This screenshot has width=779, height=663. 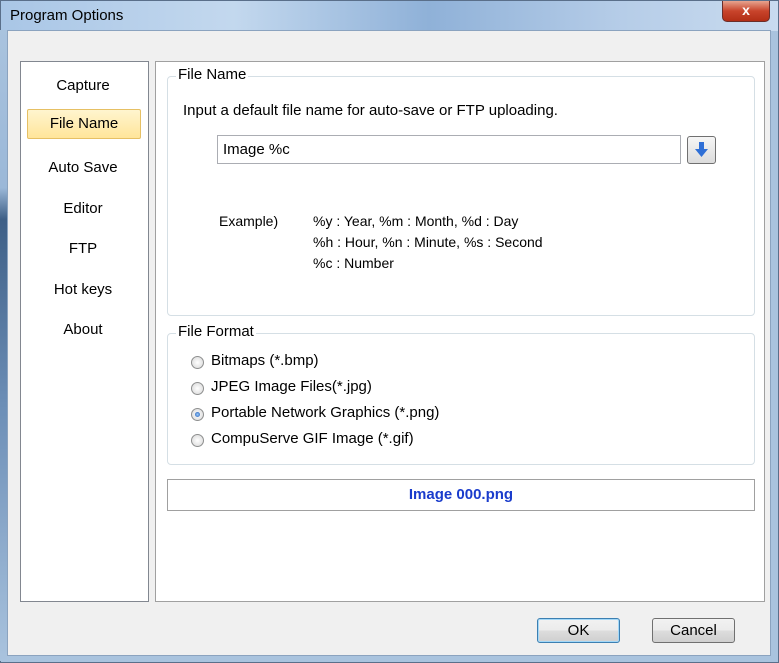 What do you see at coordinates (212, 74) in the screenshot?
I see `file-name-group-title: File Name` at bounding box center [212, 74].